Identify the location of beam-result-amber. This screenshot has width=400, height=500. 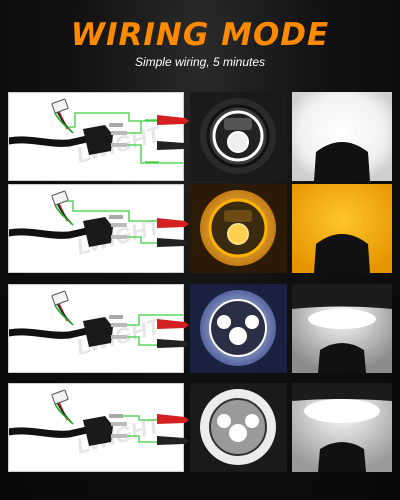
(342, 228).